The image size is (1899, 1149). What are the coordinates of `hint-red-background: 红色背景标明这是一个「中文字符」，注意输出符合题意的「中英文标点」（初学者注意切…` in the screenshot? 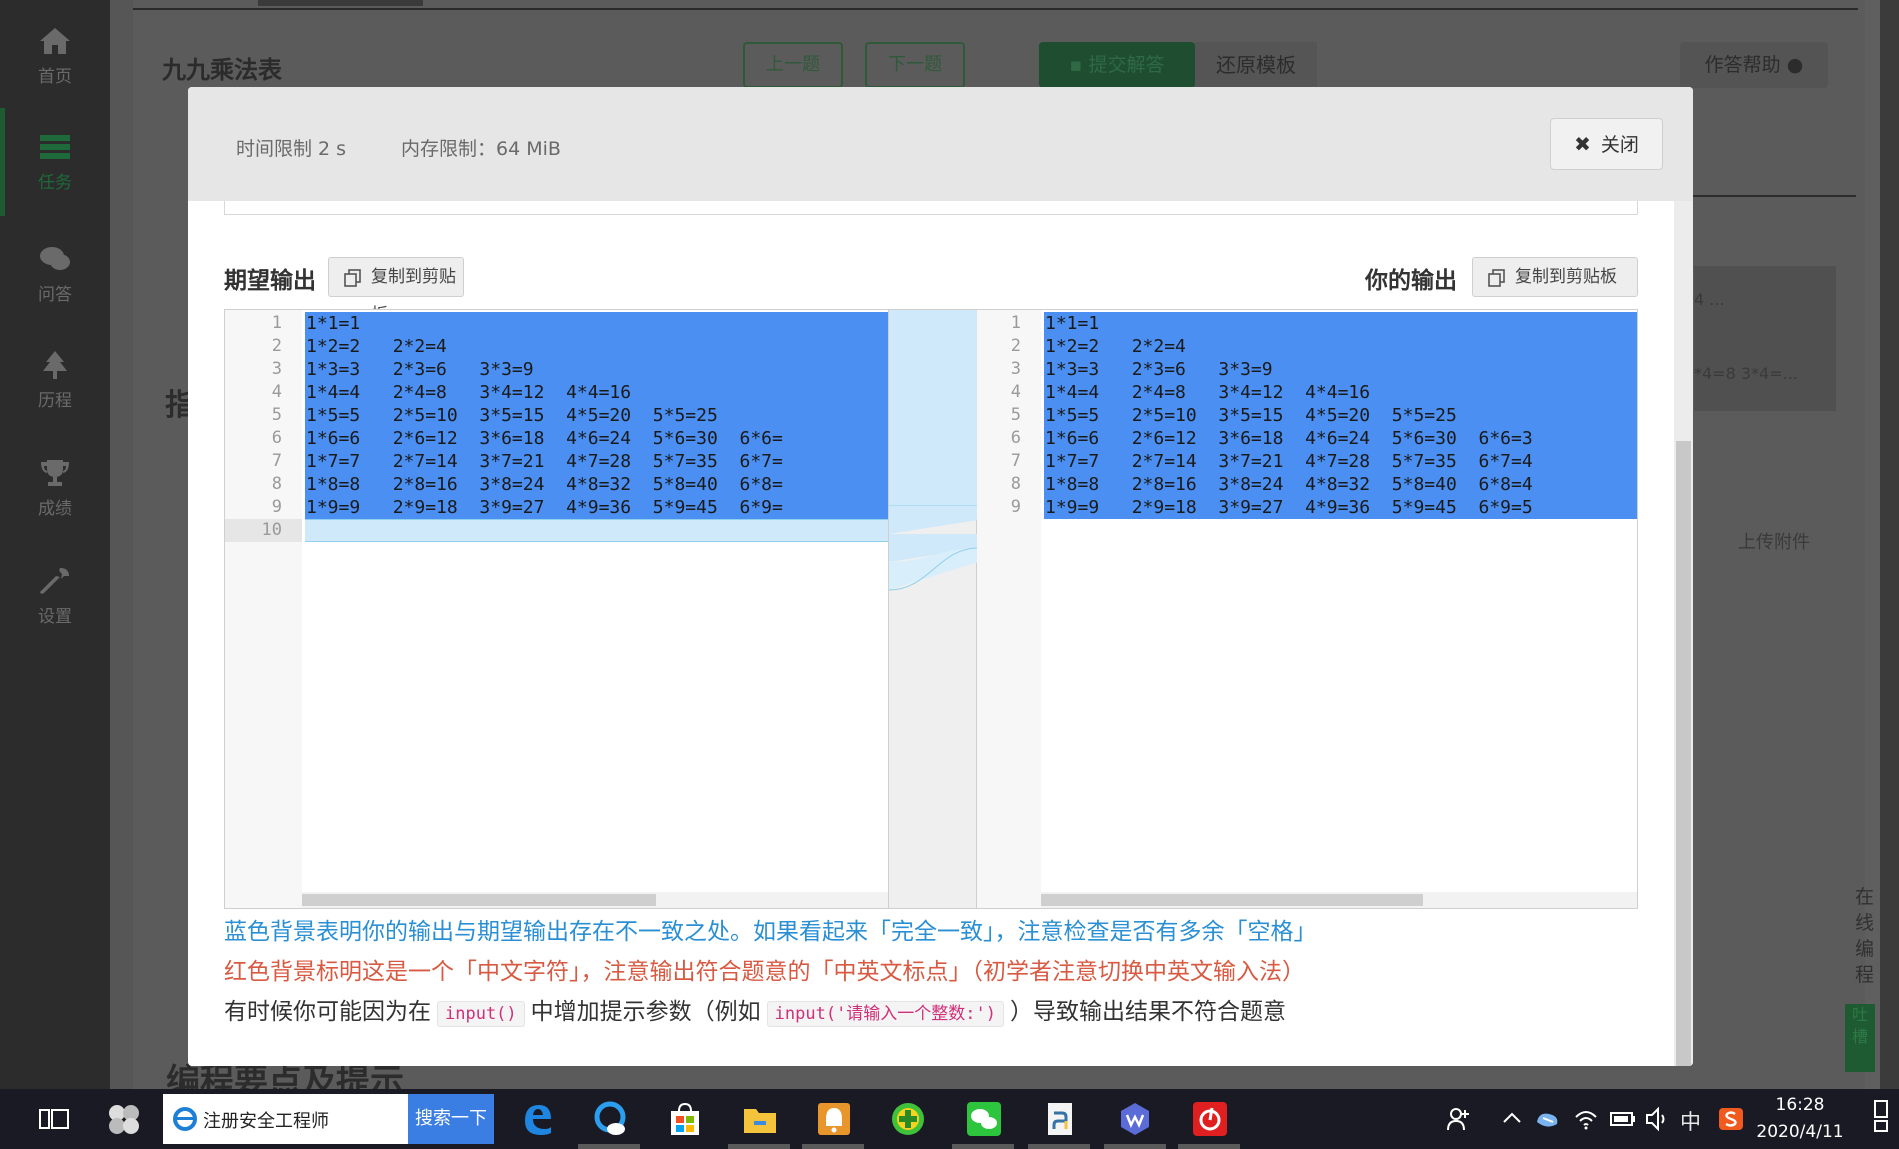 It's located at (764, 972).